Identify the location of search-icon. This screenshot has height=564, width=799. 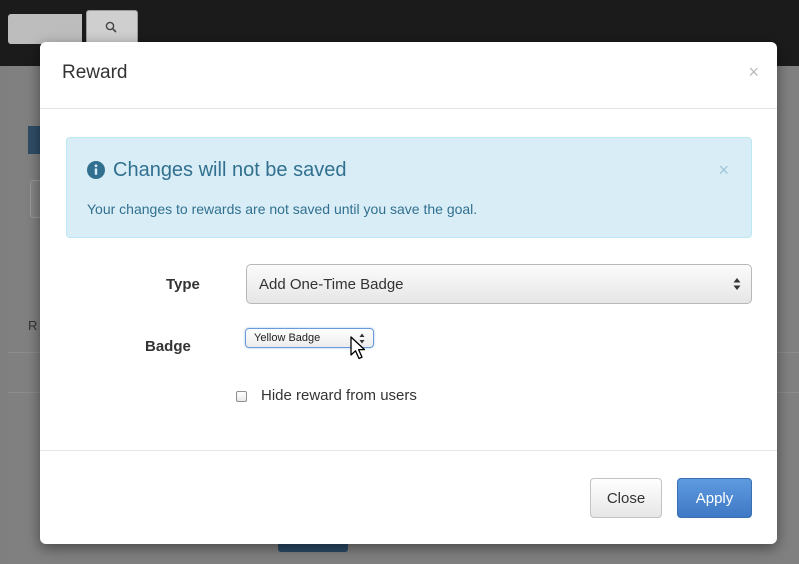
(111, 27).